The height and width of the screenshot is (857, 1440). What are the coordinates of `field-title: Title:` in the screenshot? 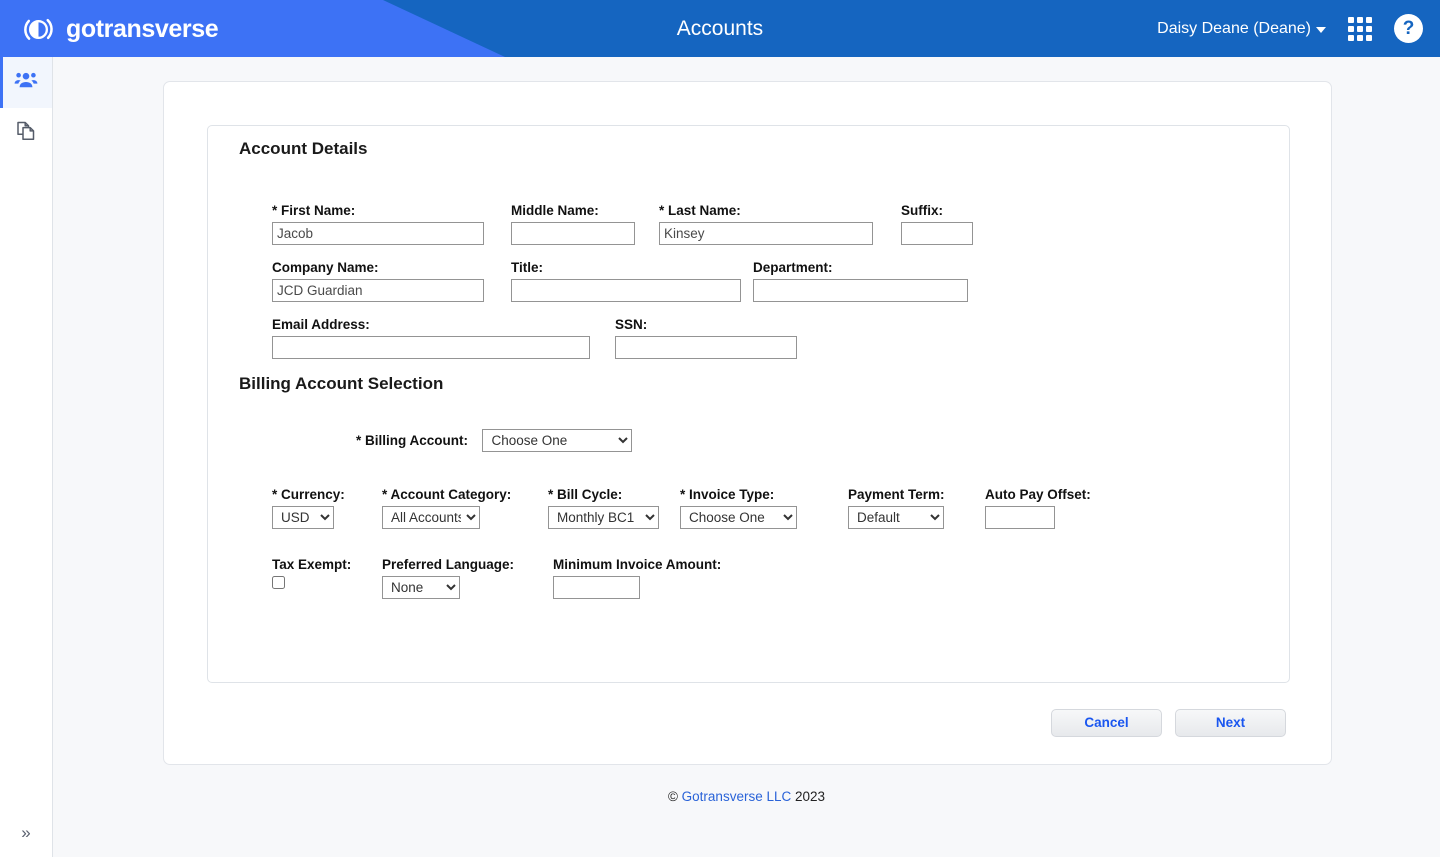 It's located at (626, 281).